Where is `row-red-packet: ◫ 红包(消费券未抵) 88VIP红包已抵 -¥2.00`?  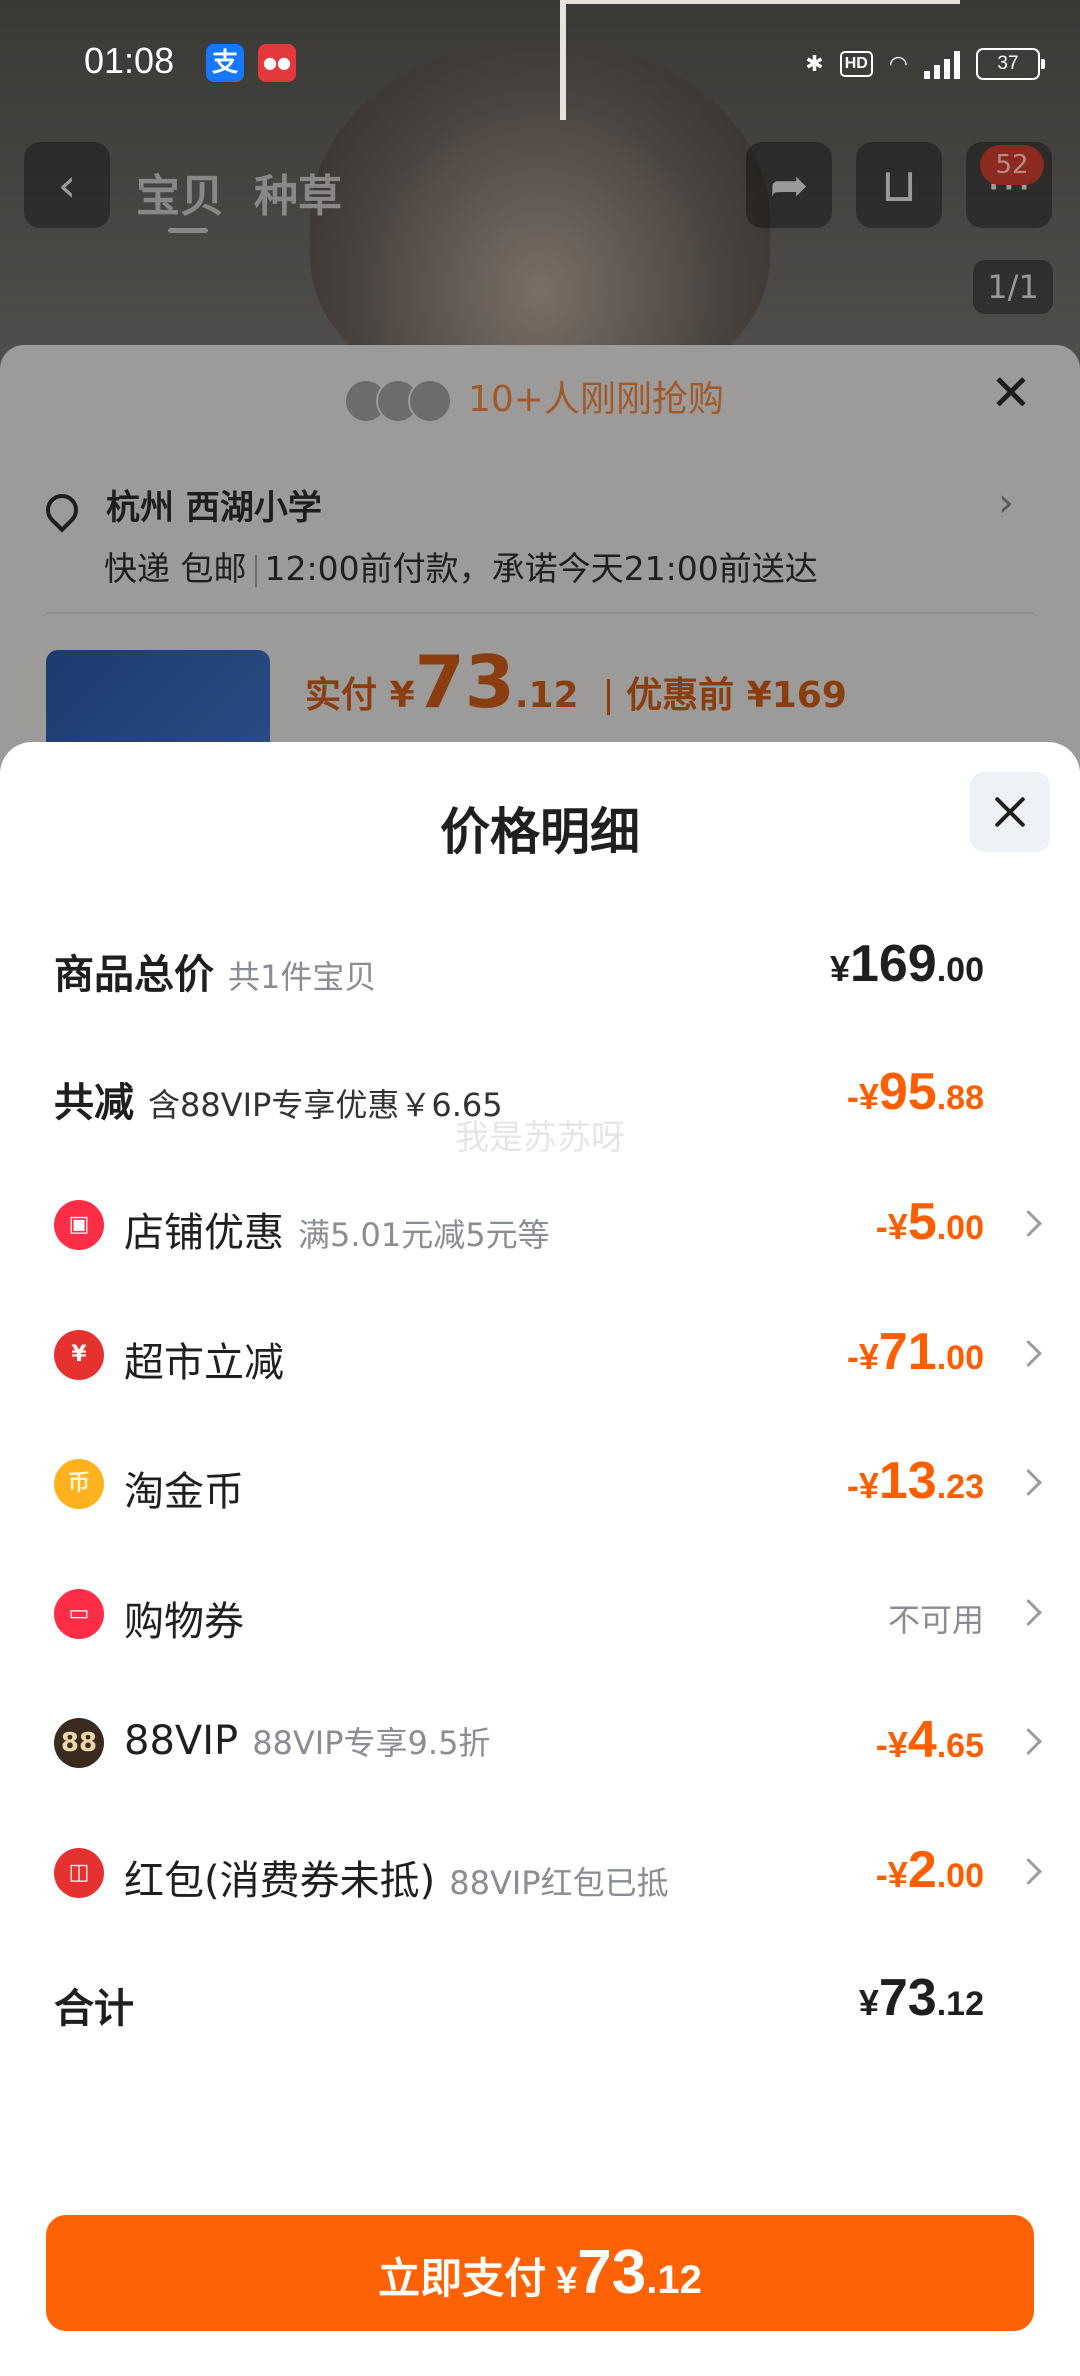
row-red-packet: ◫ 红包(消费券未抵) 88VIP红包已抵 -¥2.00 is located at coordinates (540, 1872).